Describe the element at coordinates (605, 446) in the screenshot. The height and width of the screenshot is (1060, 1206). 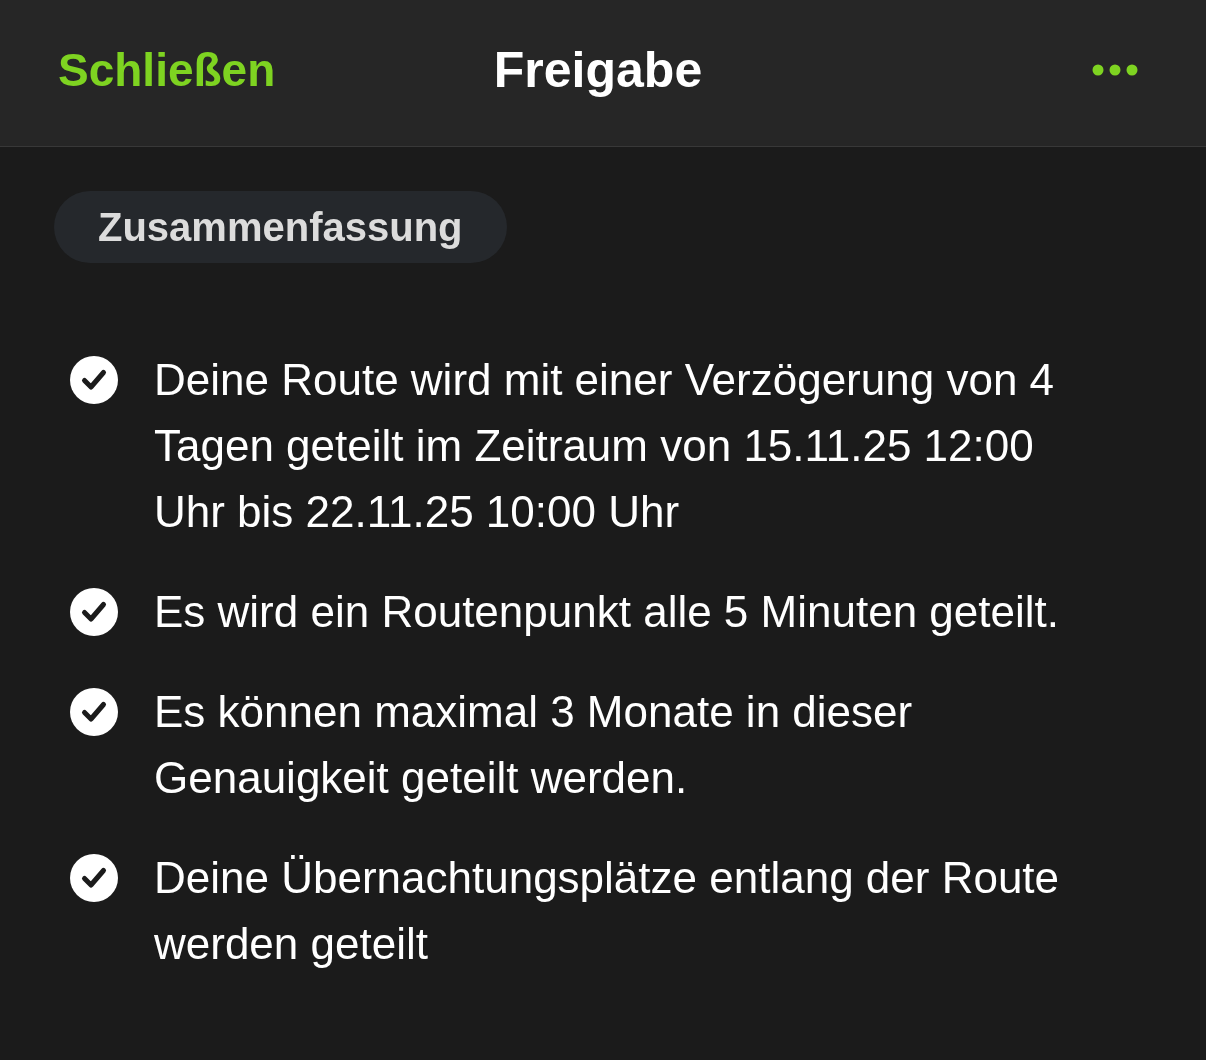
I see `summary-text: Deine Route wird mit einer Verzögerung von 4 Tagen geteilt im Zeitraum von 15.11.25 12:00 Uhr bis 22.11.25 10:00 Uhr` at that location.